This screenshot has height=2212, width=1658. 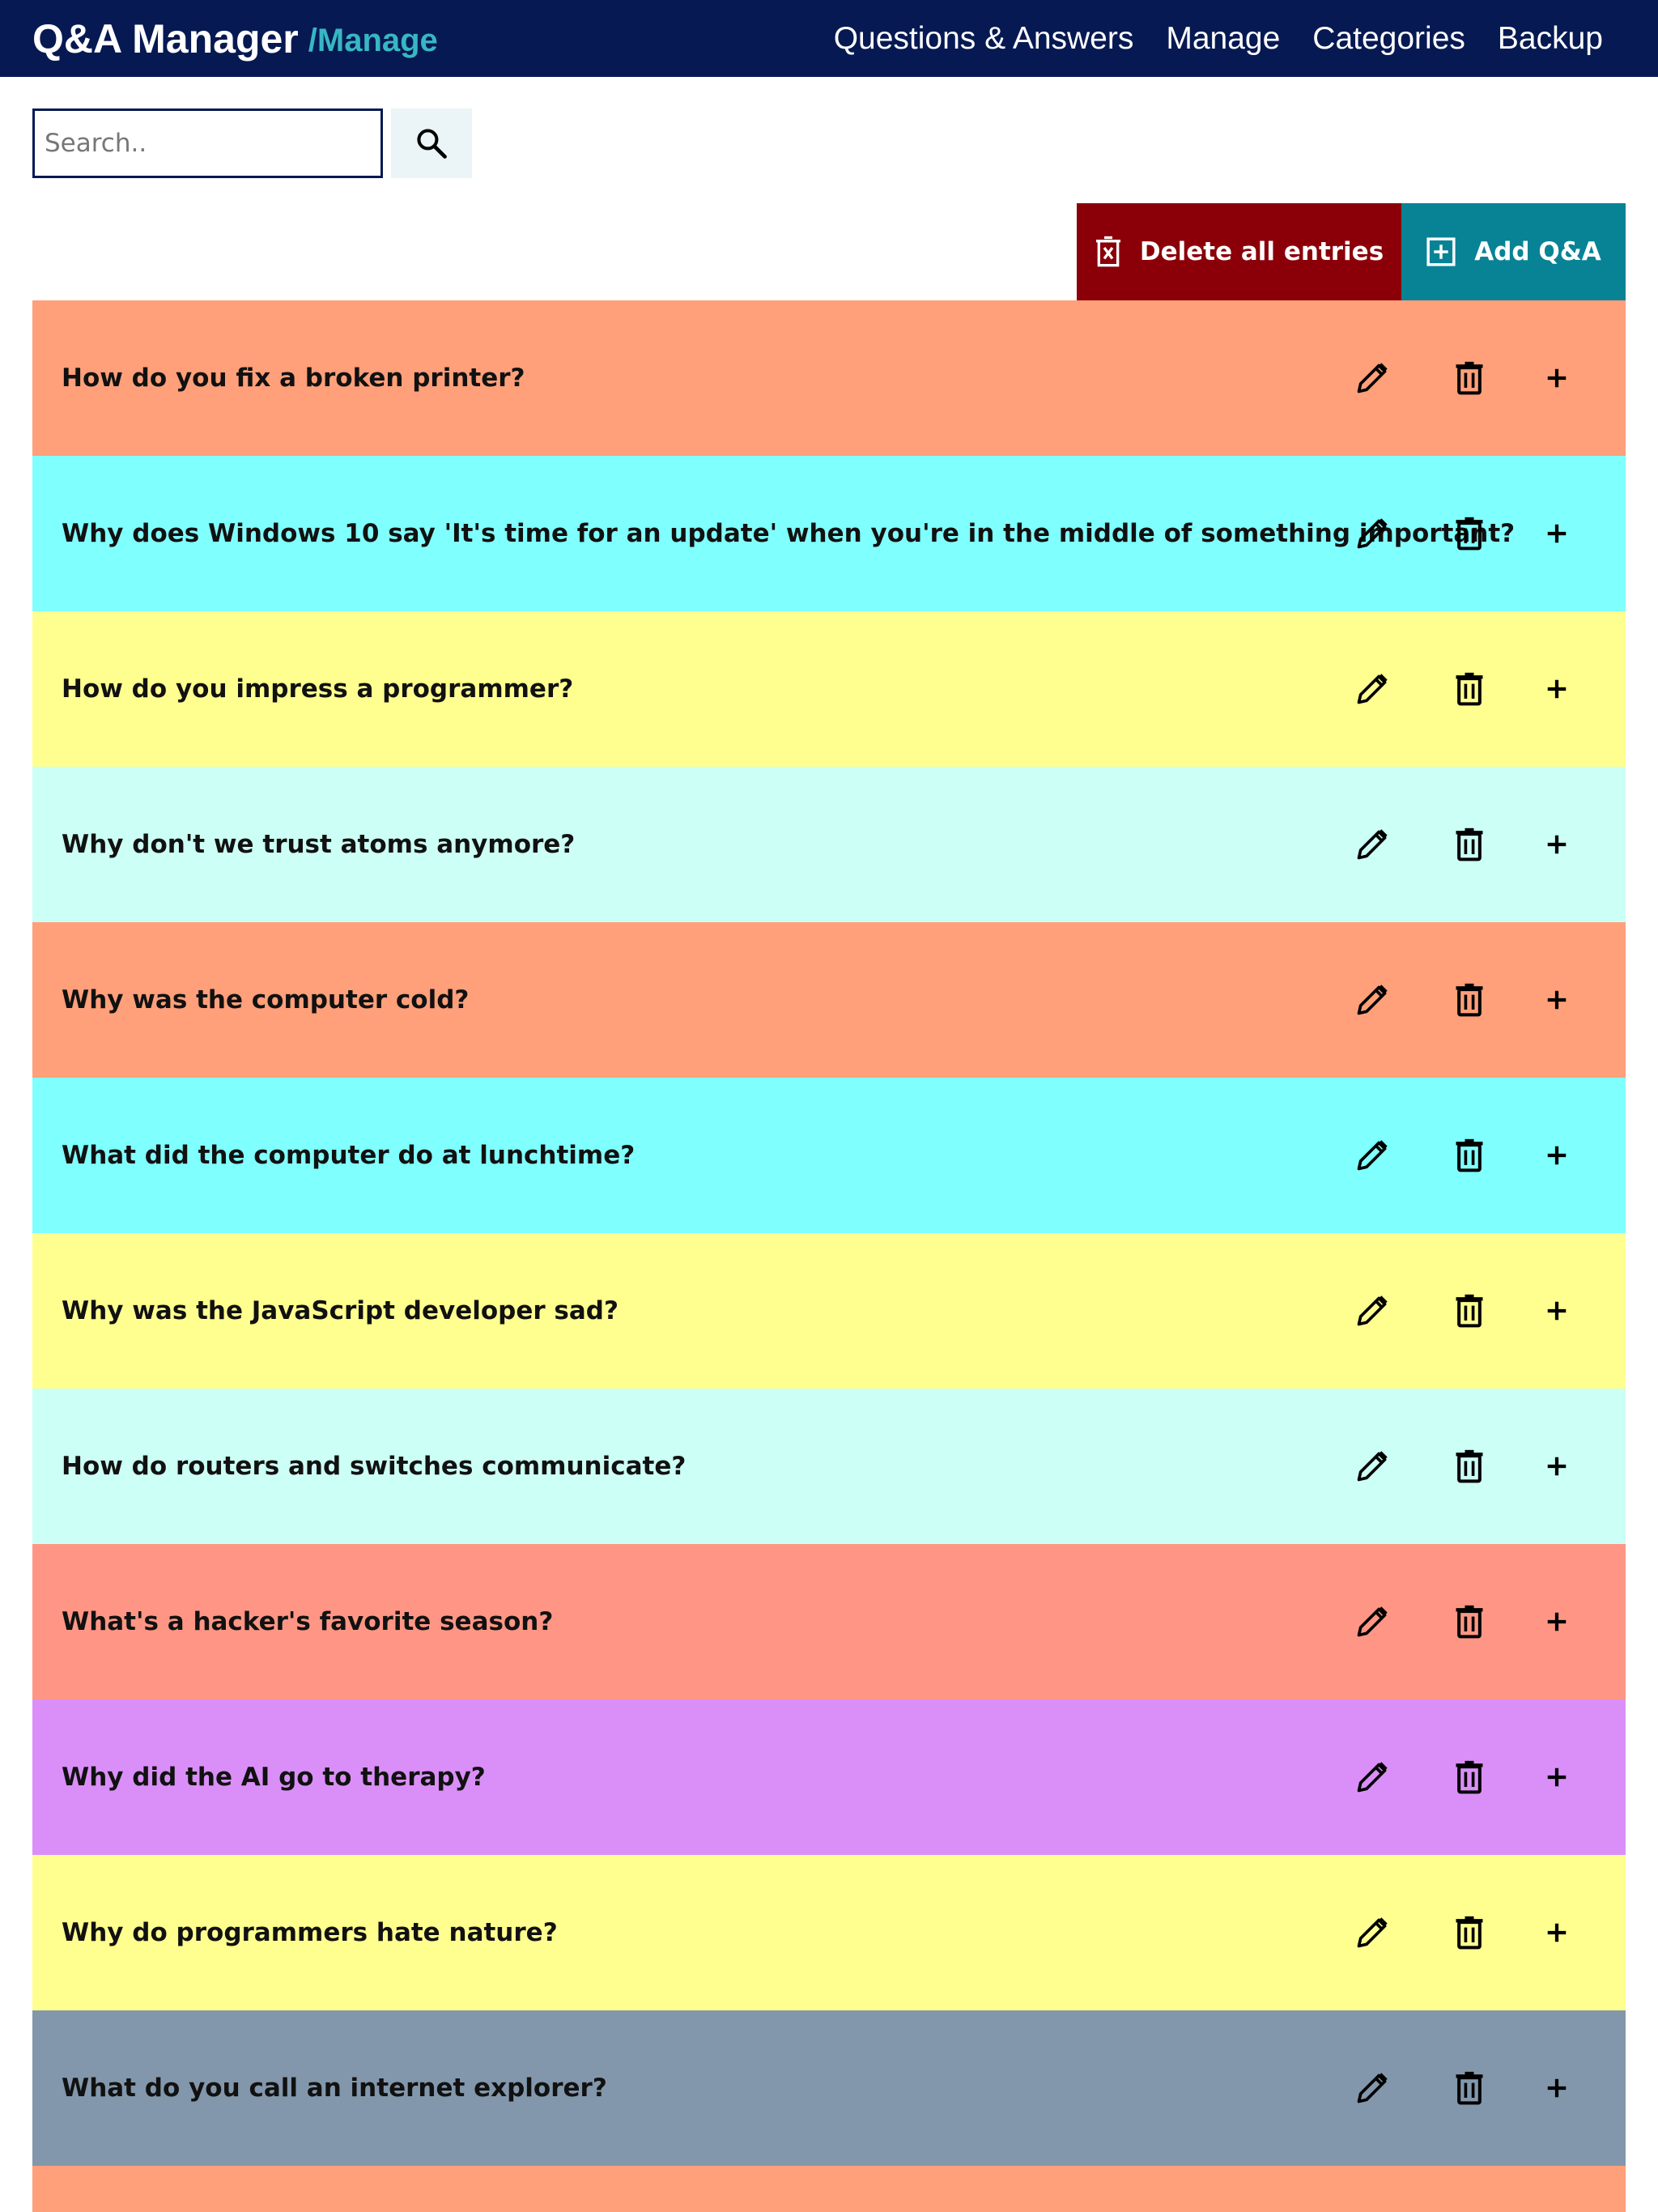 I want to click on qa-row: What did the computer do at lunchtime?, so click(x=829, y=1155).